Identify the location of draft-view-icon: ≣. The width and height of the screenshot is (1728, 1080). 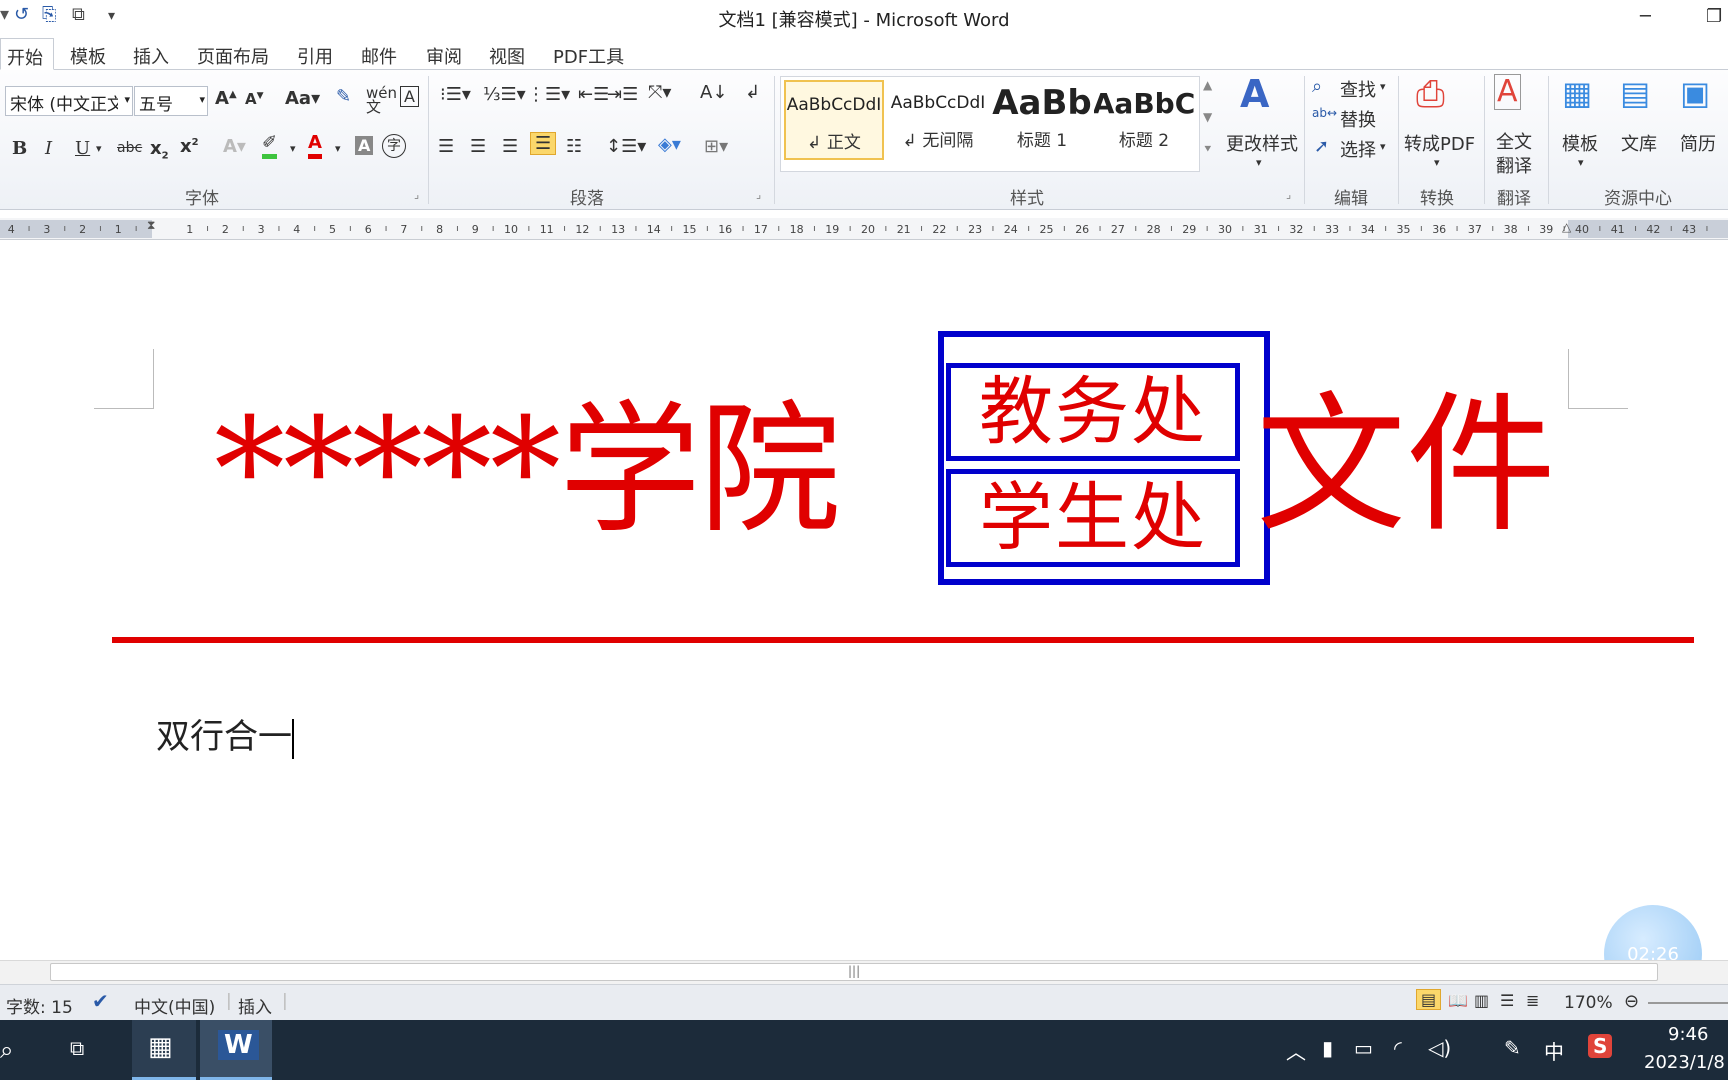
(1532, 1000).